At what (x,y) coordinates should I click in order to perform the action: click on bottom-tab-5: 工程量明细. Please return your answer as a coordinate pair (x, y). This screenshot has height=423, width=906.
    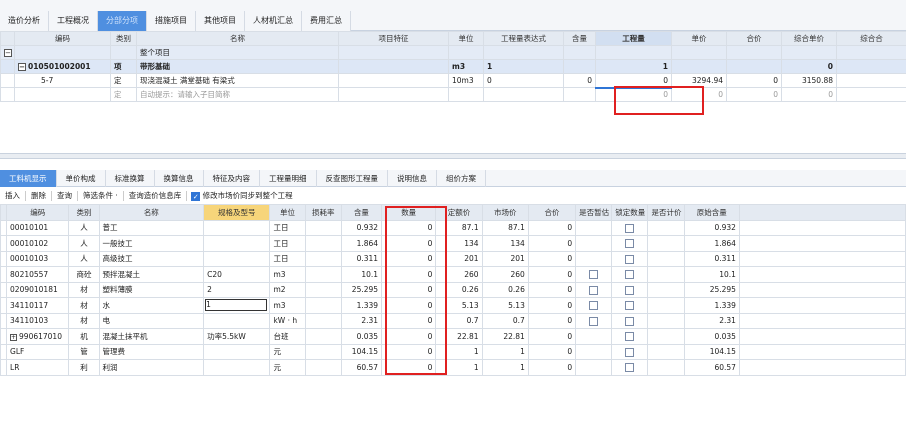
    Looking at the image, I should click on (288, 178).